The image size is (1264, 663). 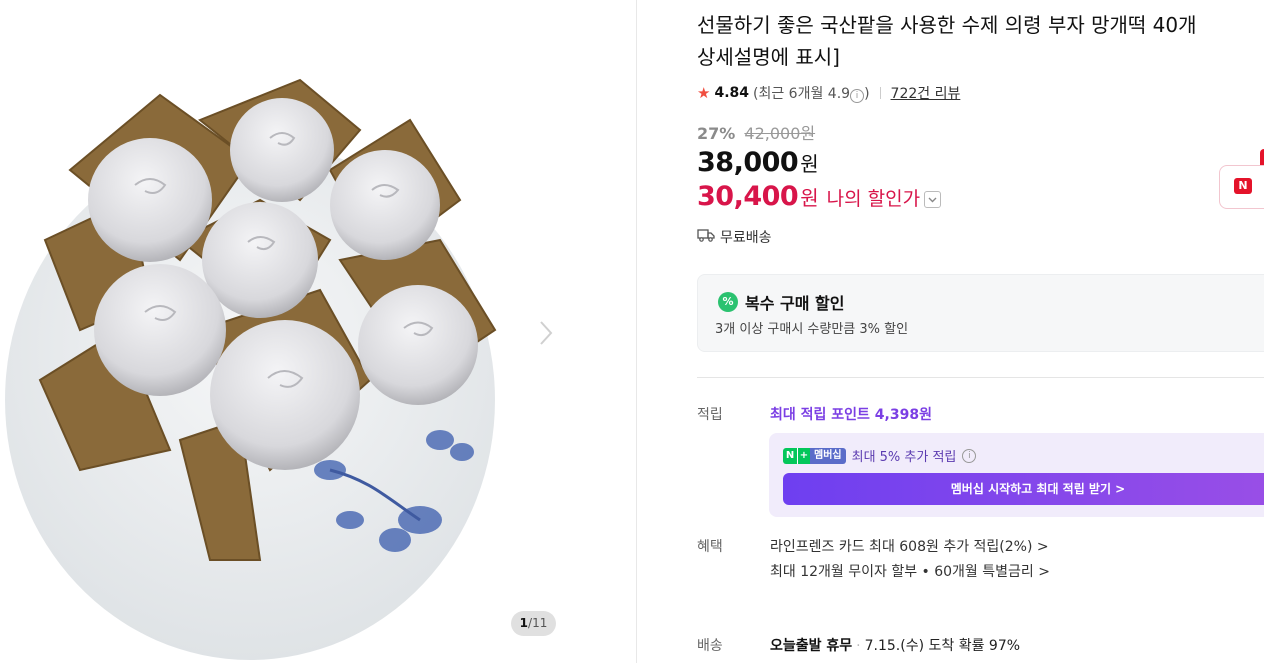 What do you see at coordinates (851, 414) in the screenshot?
I see `max-points-link: 최대 적립 포인트 4,398원` at bounding box center [851, 414].